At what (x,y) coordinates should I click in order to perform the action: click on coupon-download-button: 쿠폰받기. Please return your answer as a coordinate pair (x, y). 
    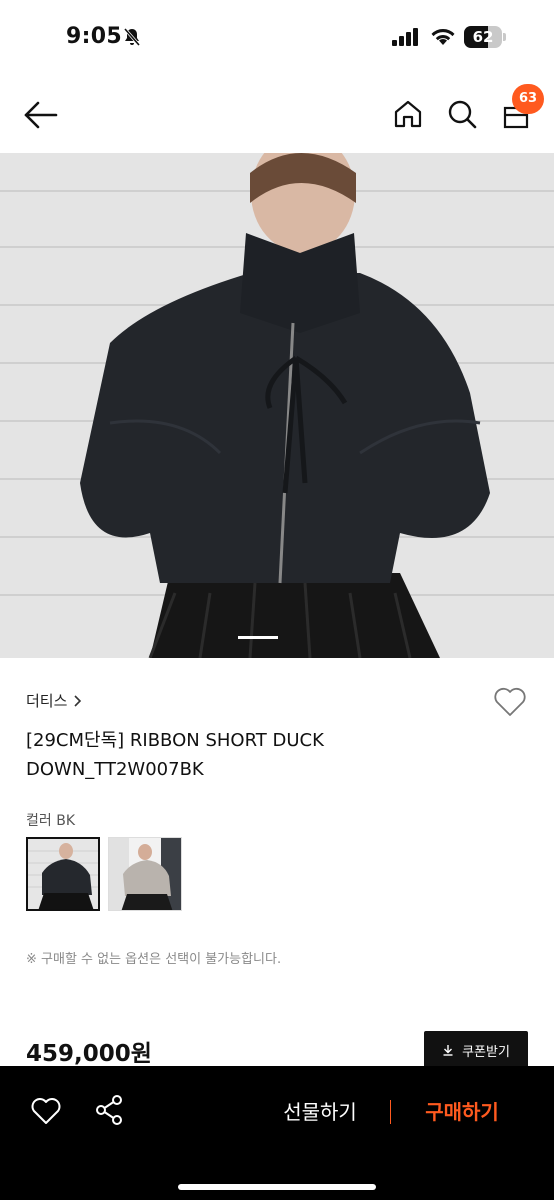
    Looking at the image, I should click on (476, 1050).